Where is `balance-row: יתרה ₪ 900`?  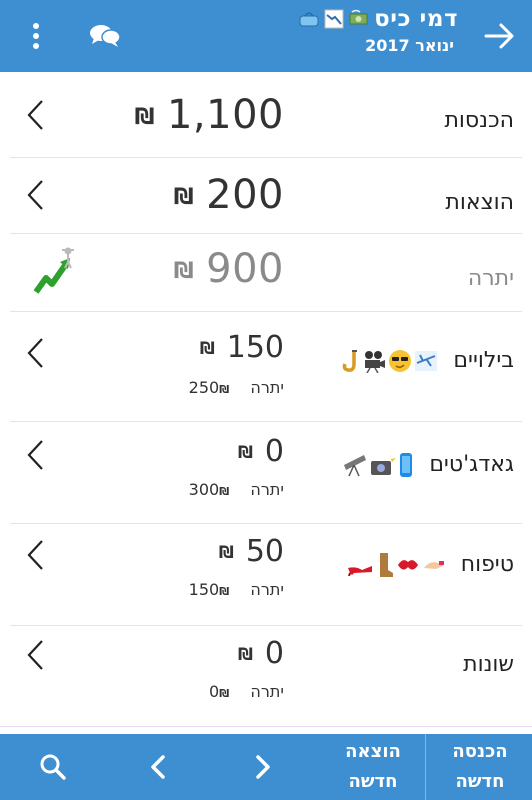
balance-row: יתרה ₪ 900 is located at coordinates (266, 273).